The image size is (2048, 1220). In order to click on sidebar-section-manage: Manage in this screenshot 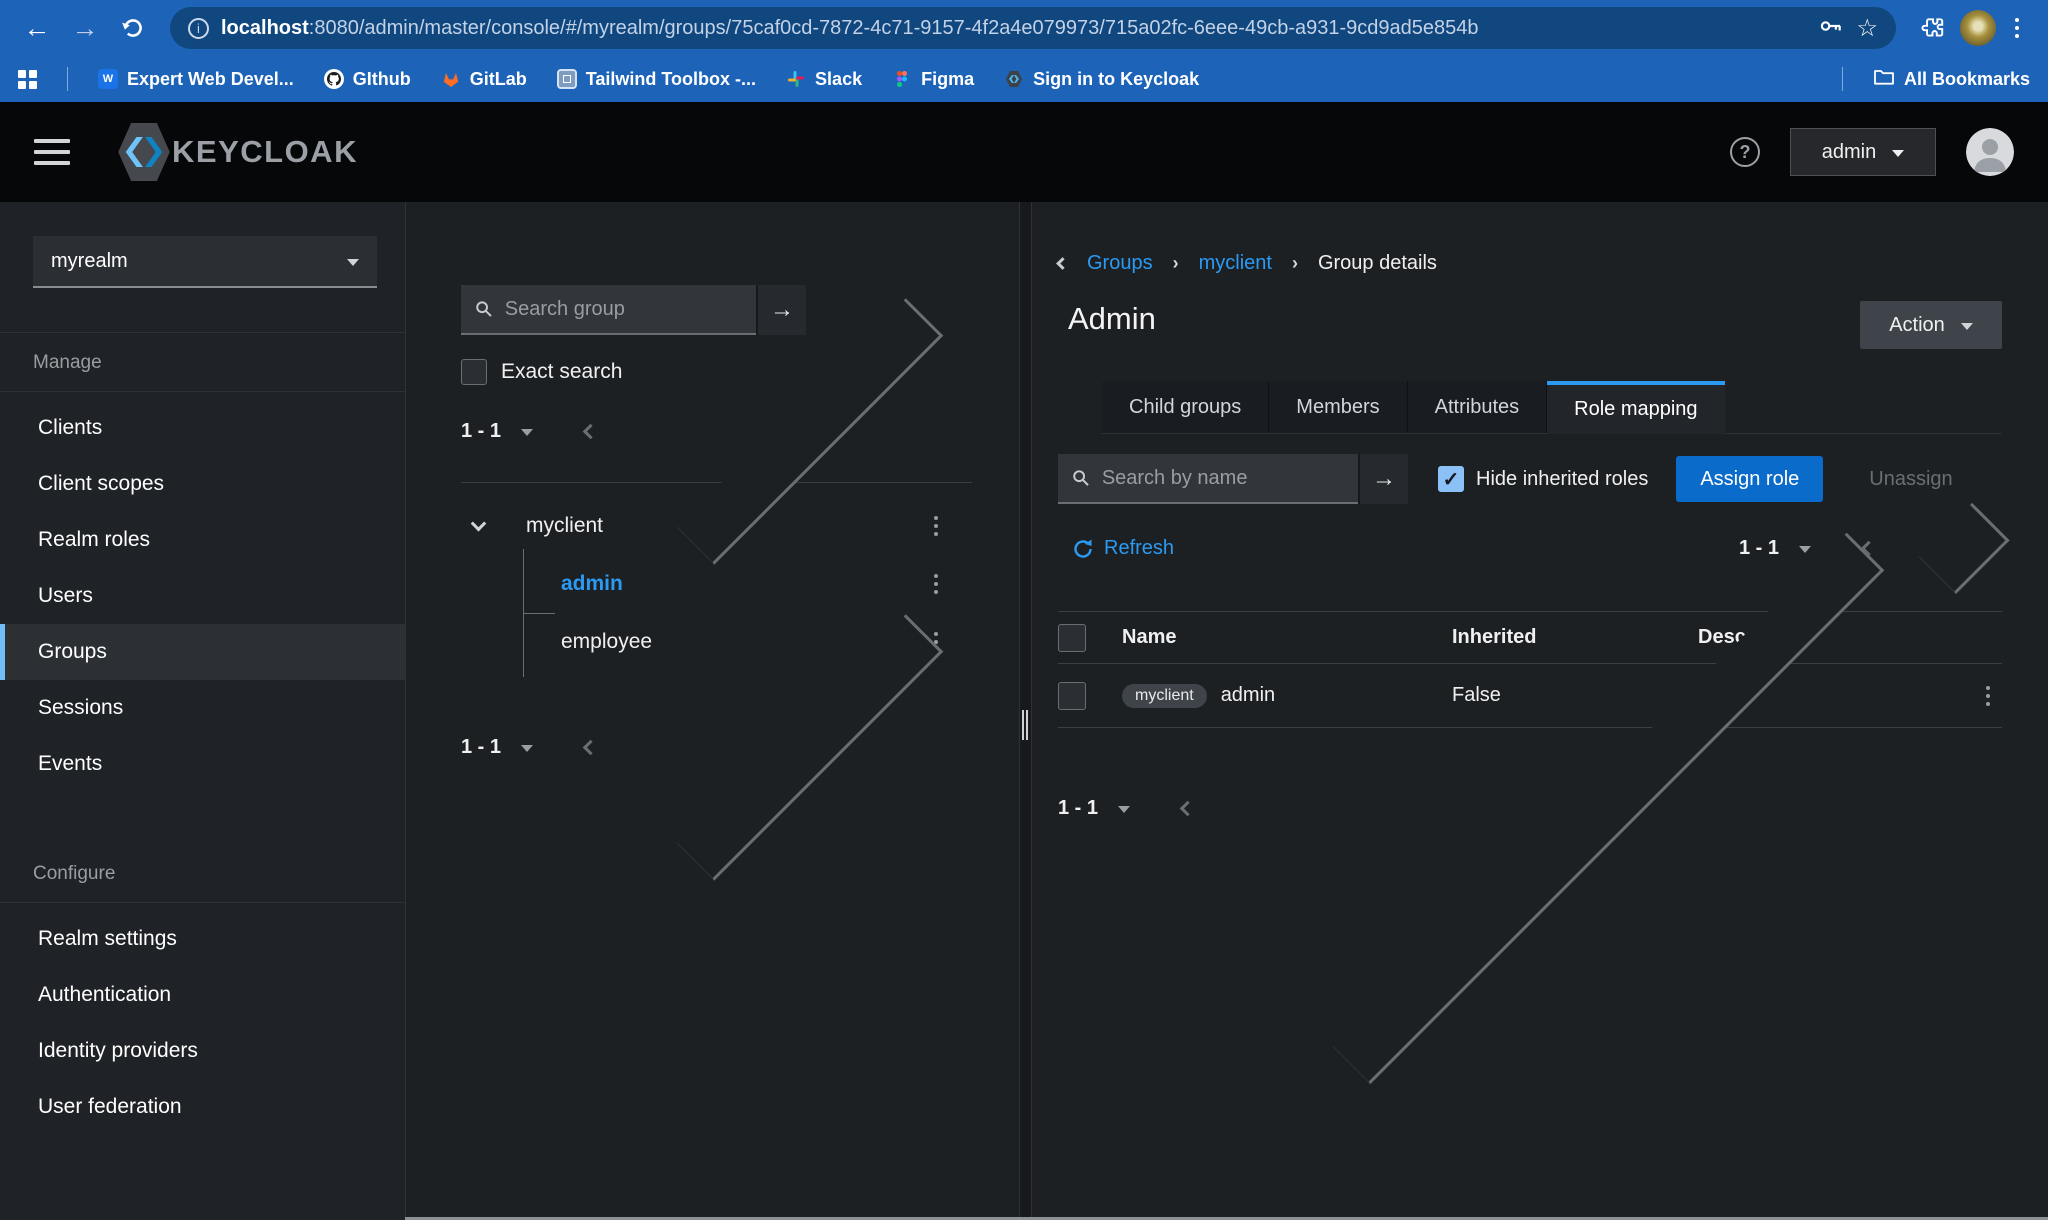, I will do `click(67, 362)`.